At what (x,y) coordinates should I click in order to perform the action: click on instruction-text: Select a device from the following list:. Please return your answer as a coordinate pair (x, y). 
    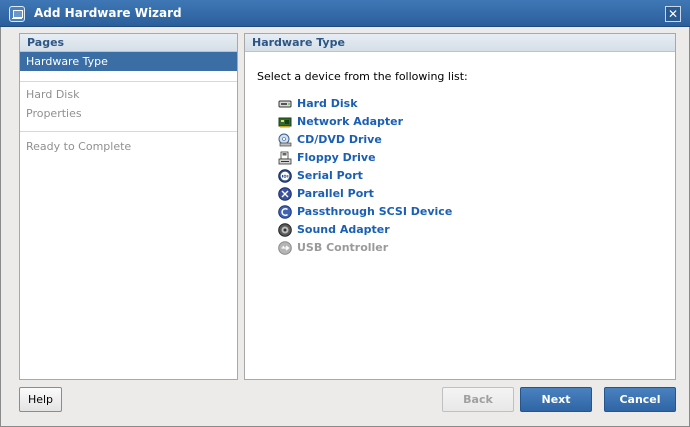
    Looking at the image, I should click on (362, 76).